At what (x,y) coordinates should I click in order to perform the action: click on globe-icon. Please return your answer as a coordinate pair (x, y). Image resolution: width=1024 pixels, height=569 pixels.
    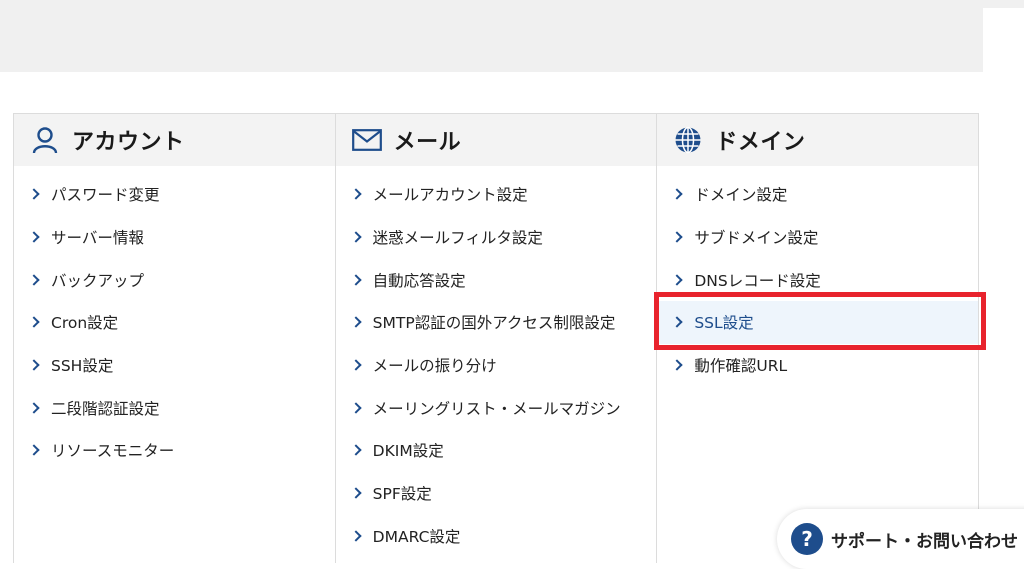
    Looking at the image, I should click on (688, 140).